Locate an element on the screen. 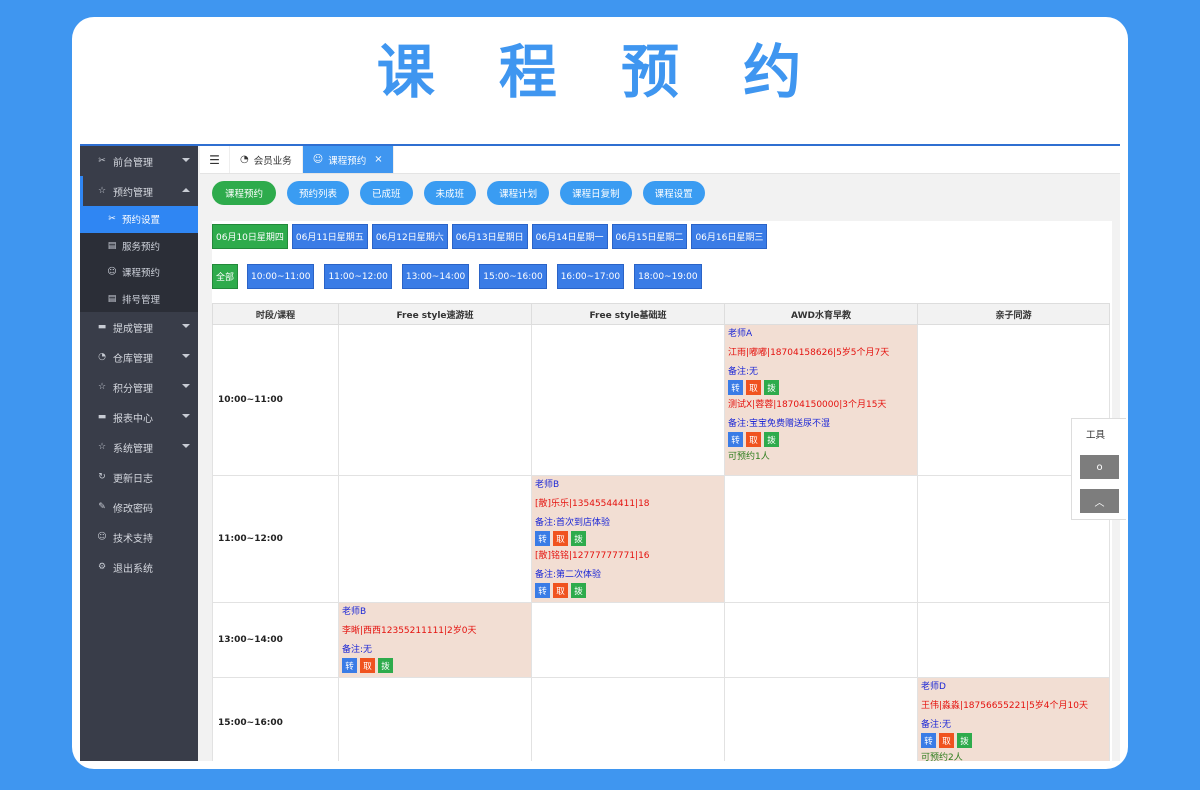 The height and width of the screenshot is (790, 1200). sidebar-subitem: ▤ 服务预约 is located at coordinates (139, 246).